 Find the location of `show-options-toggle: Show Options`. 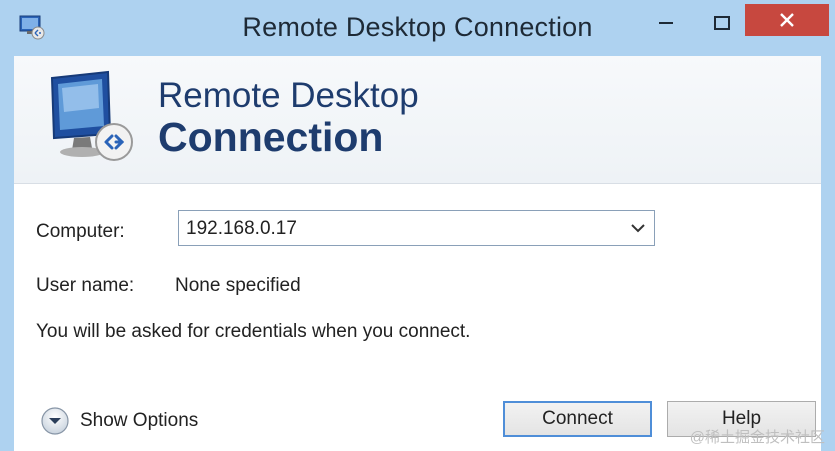

show-options-toggle: Show Options is located at coordinates (119, 421).